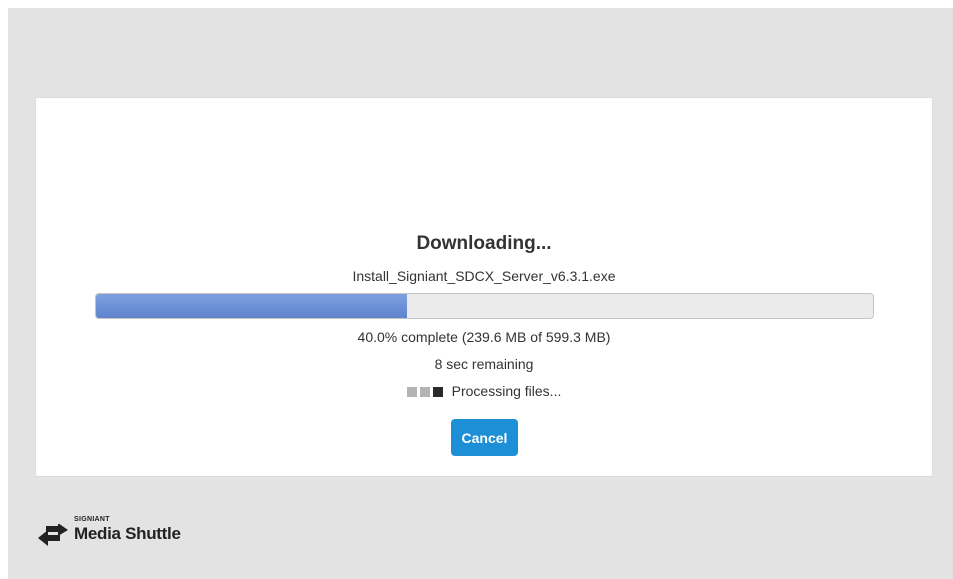 This screenshot has height=579, width=953. I want to click on progress-status: 40.0% complete (239.6 MB of 599.3 MB), so click(484, 337).